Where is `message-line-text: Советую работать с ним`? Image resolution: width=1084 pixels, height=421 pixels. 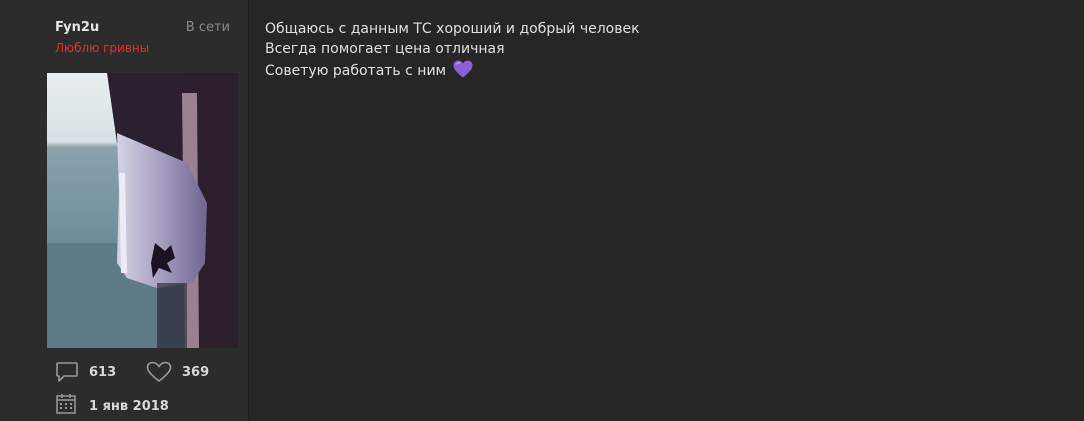
message-line-text: Советую работать с ним is located at coordinates (356, 71).